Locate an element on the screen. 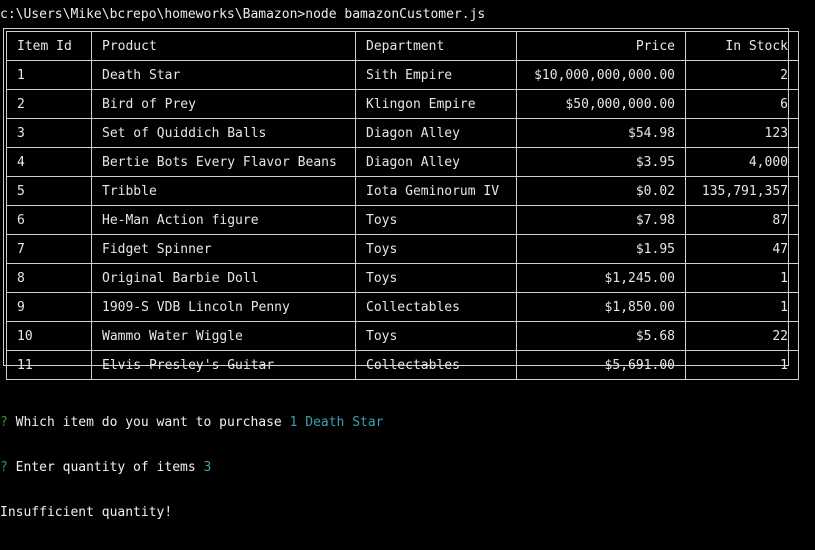  cell-price: $5,691.00 is located at coordinates (601, 365).